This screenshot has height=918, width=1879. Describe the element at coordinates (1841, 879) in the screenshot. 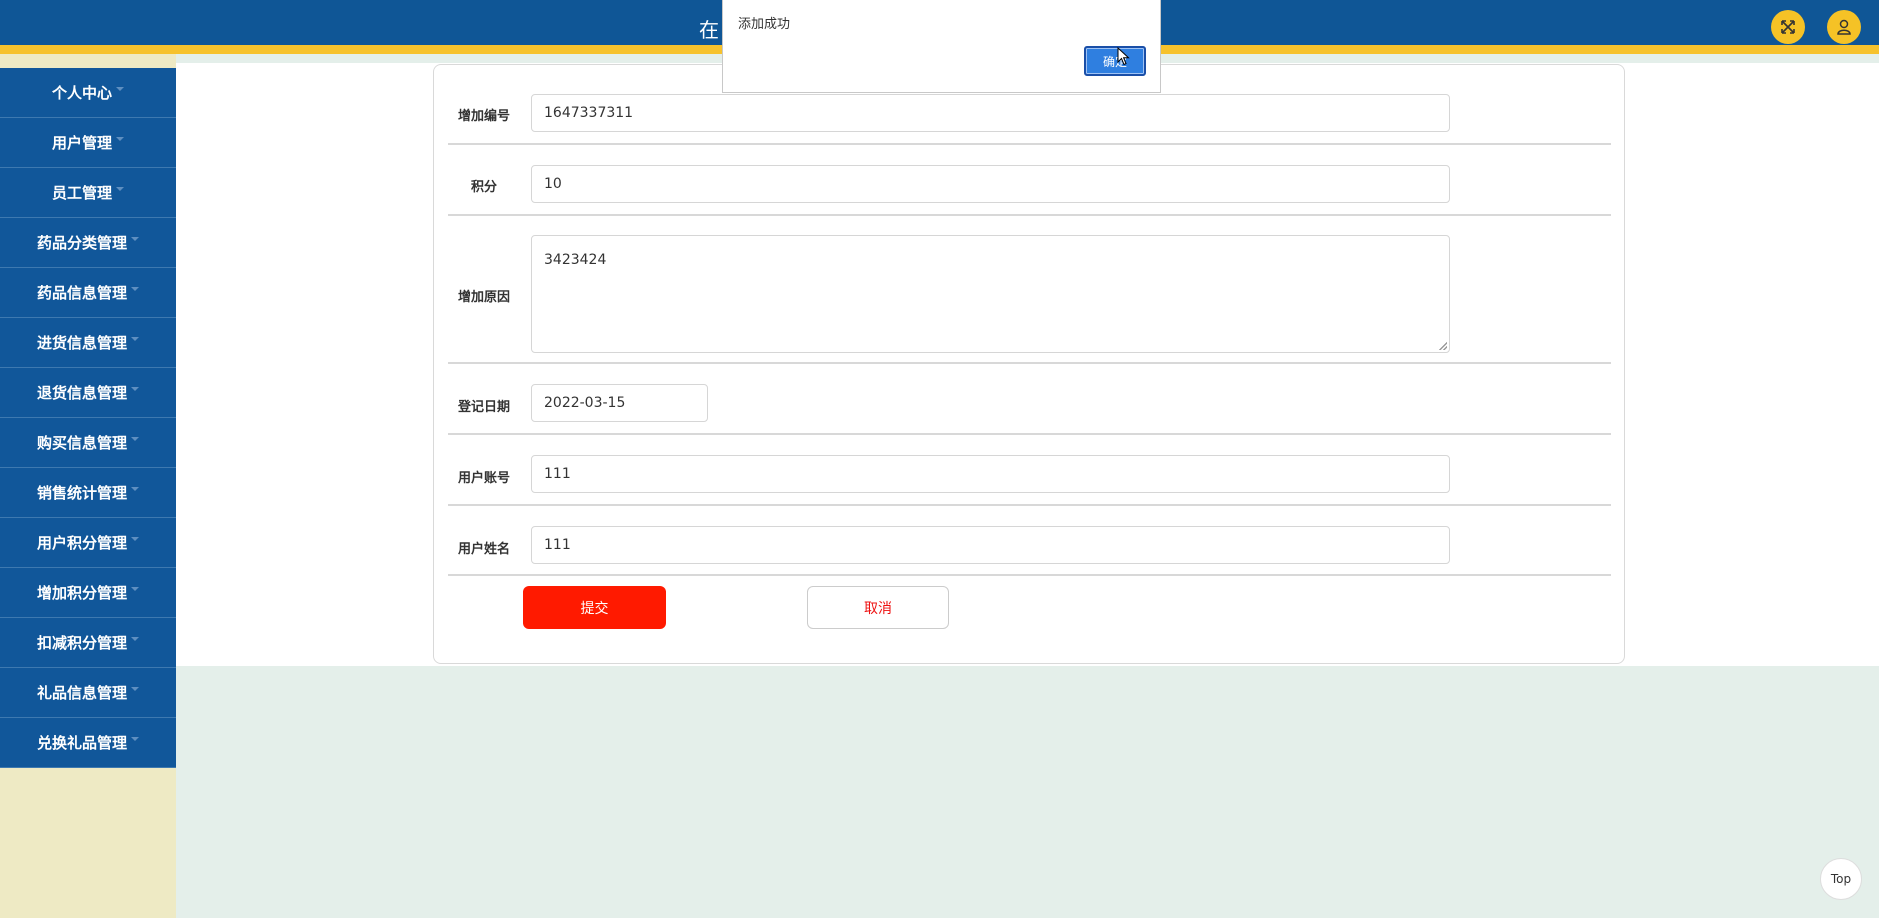

I see `back-to-top-button: Top` at that location.